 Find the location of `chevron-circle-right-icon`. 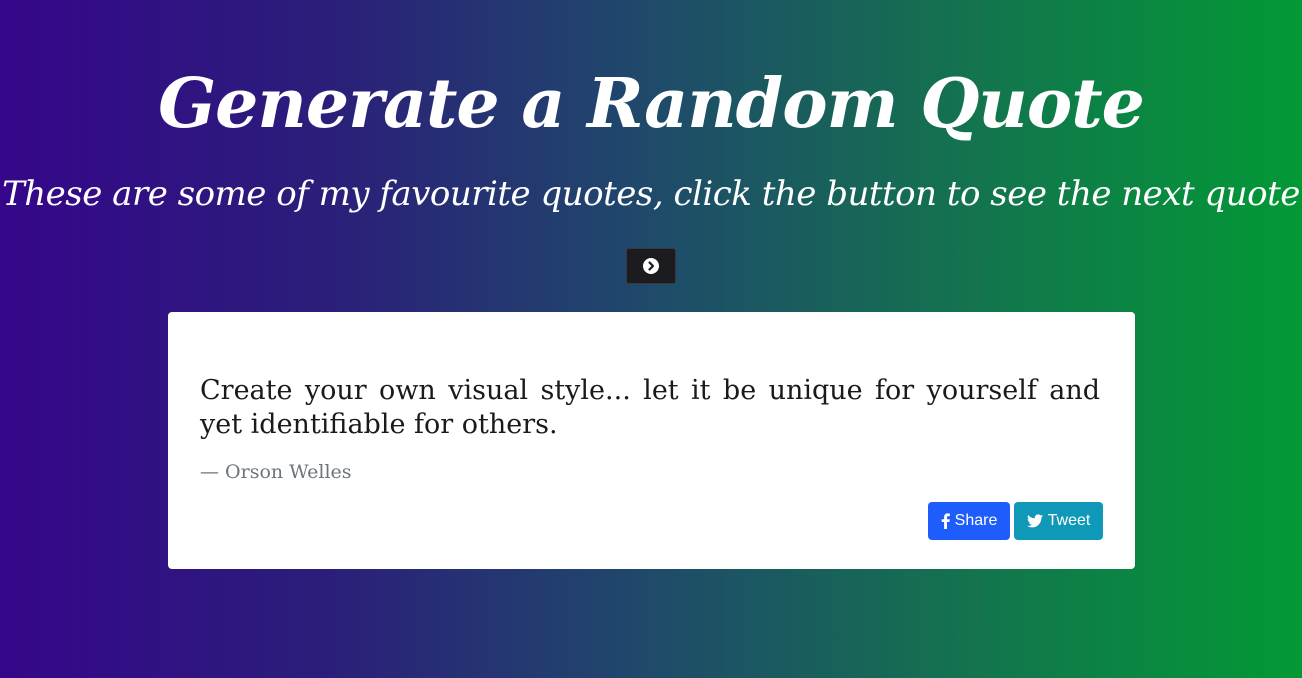

chevron-circle-right-icon is located at coordinates (651, 266).